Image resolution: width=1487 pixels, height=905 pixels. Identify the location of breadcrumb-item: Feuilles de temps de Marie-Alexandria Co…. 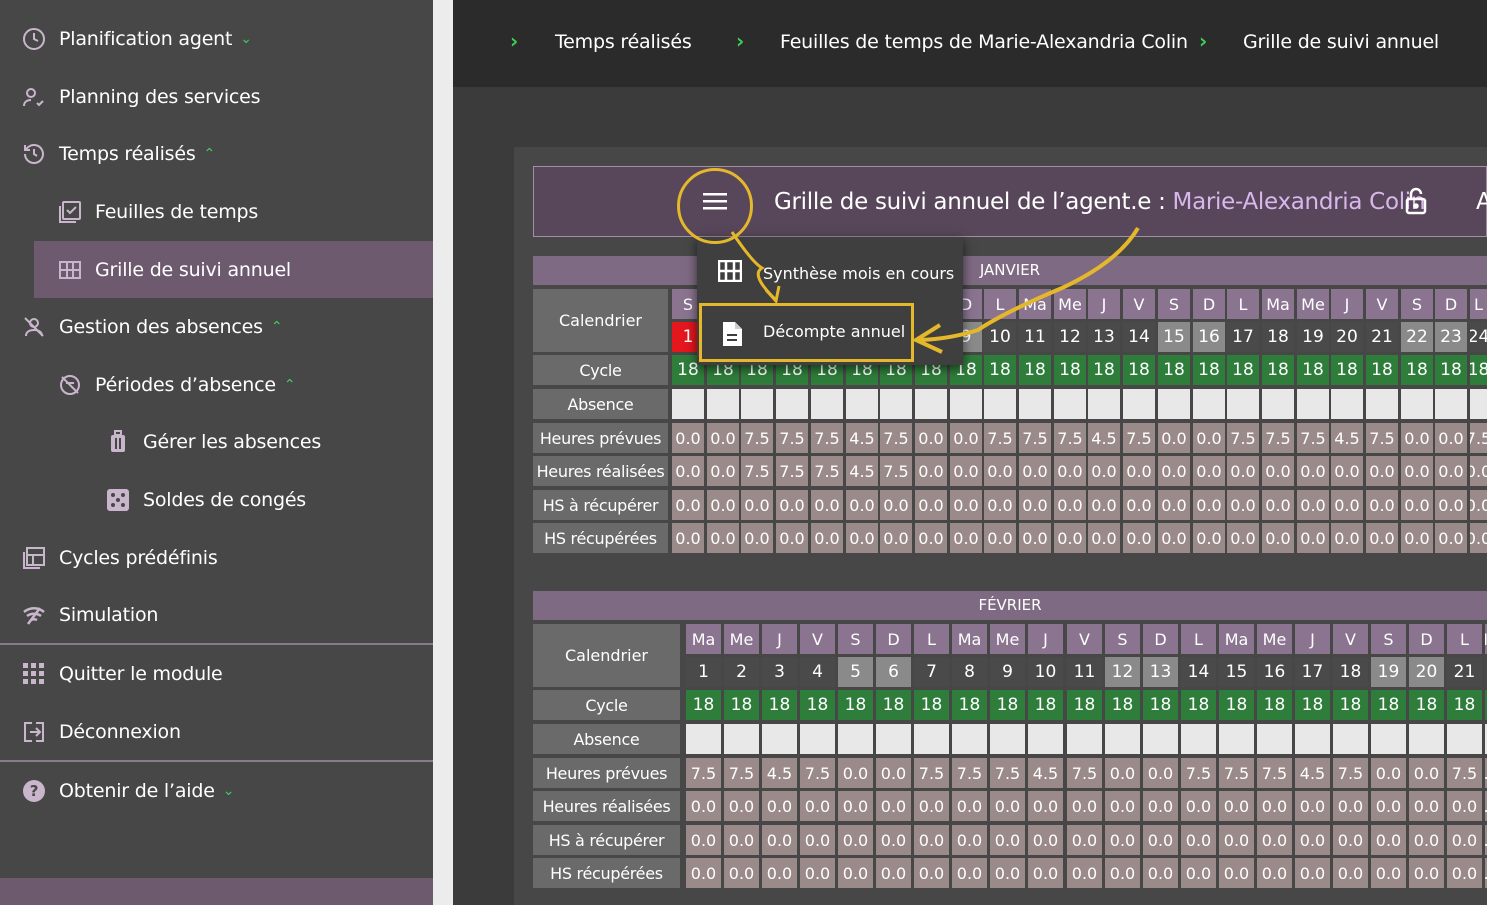
(984, 42).